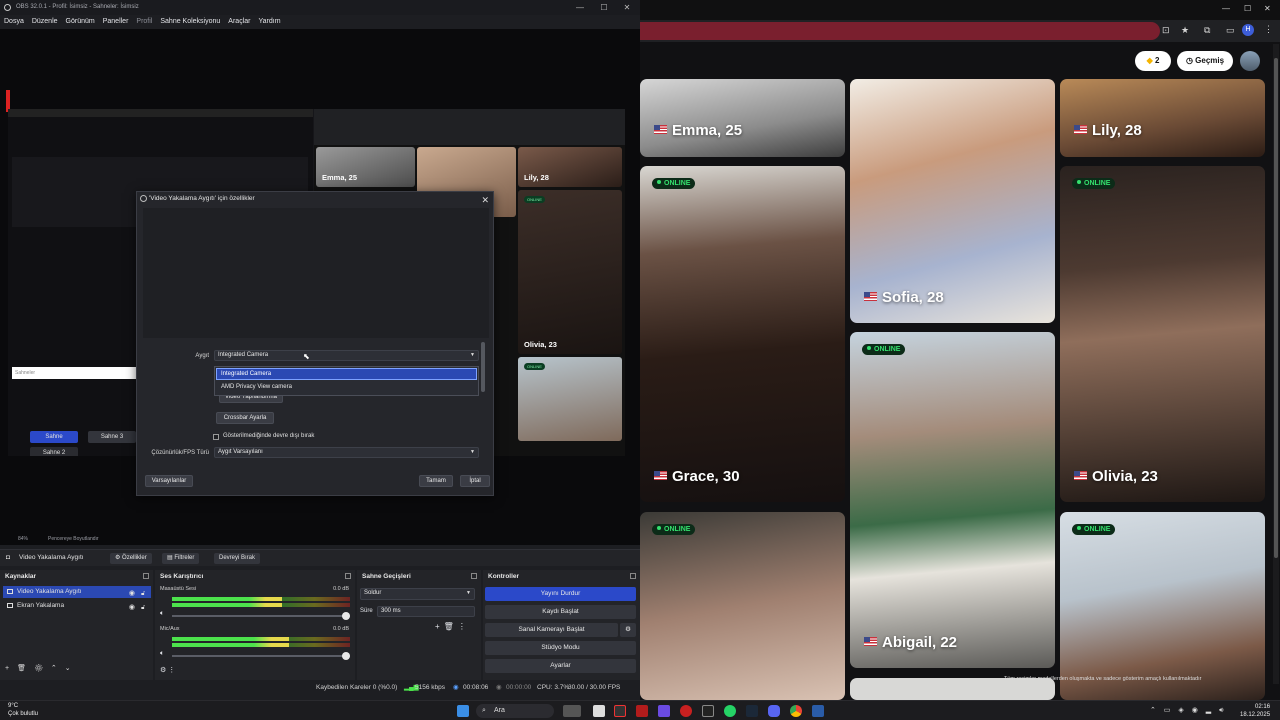  I want to click on menu-icon: ⋮, so click(1268, 29).